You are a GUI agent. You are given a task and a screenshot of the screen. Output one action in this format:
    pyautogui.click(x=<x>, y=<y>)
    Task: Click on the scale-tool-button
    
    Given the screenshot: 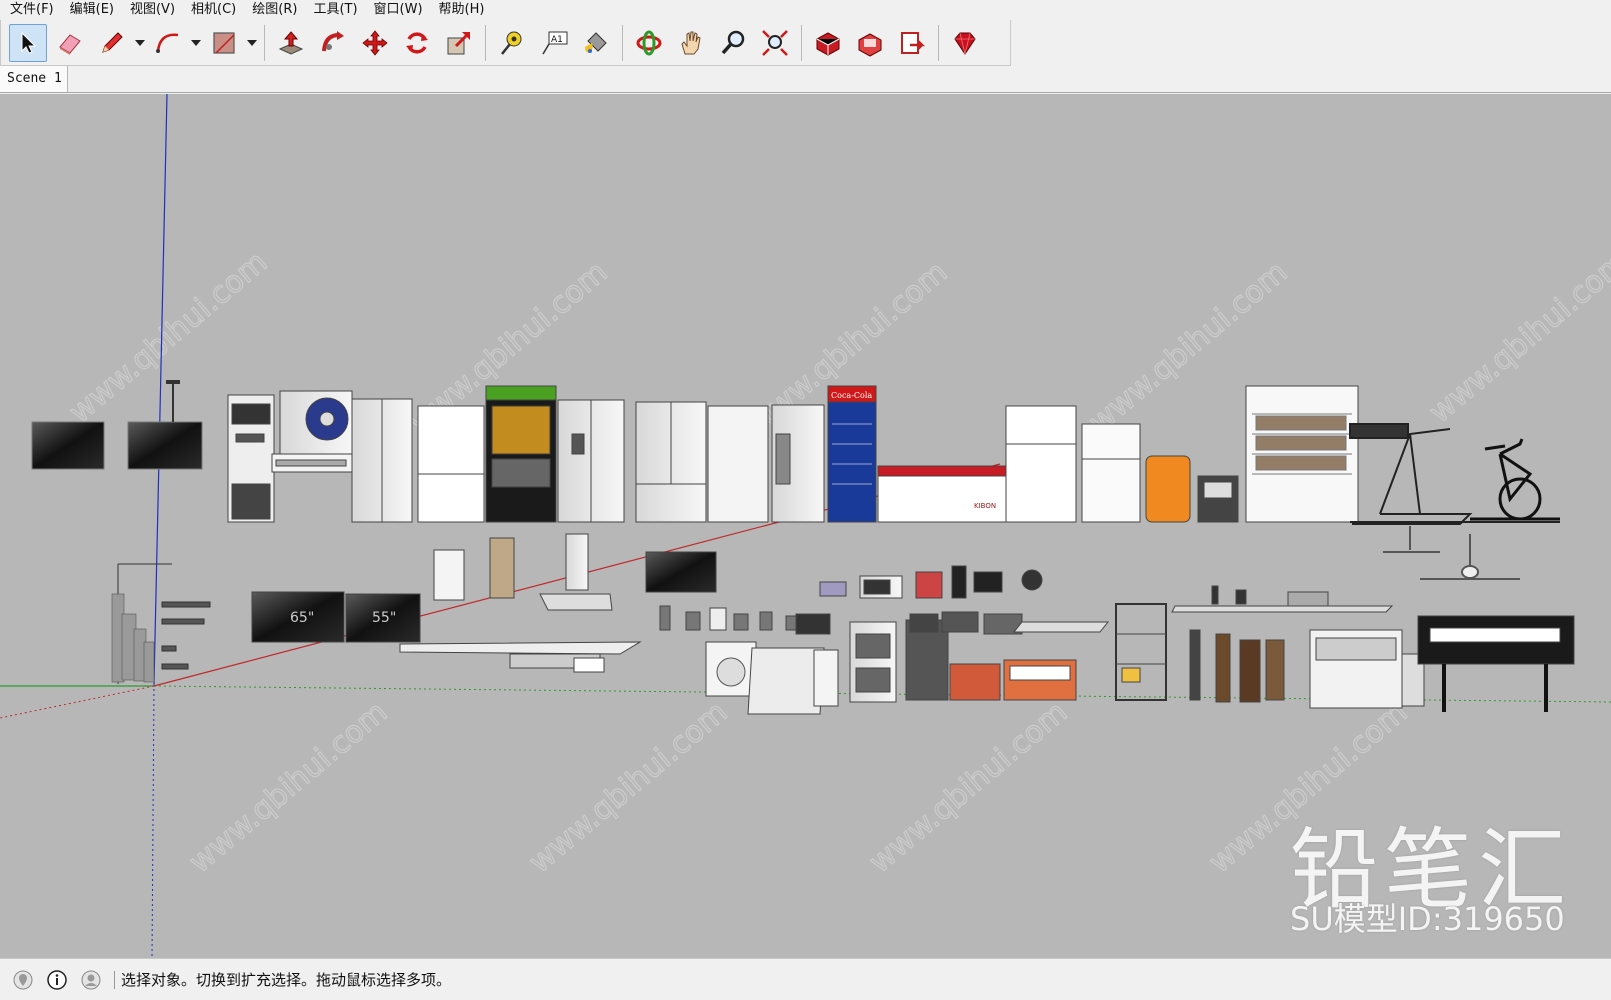 What is the action you would take?
    pyautogui.click(x=459, y=43)
    